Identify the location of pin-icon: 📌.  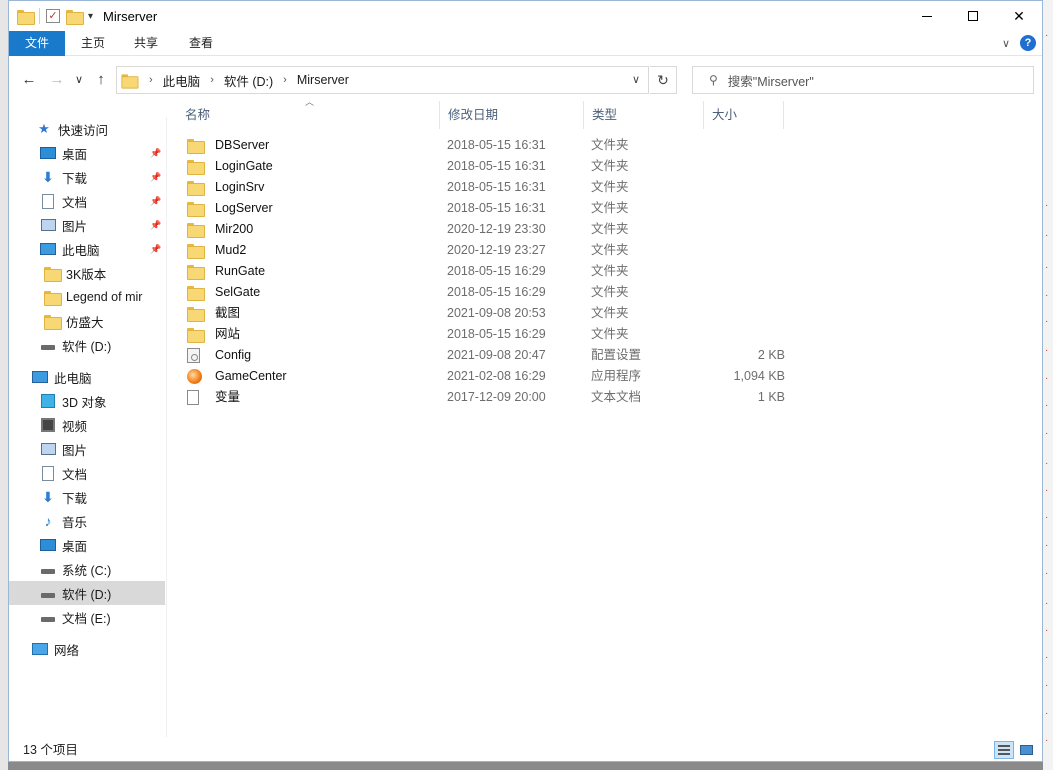
(156, 224).